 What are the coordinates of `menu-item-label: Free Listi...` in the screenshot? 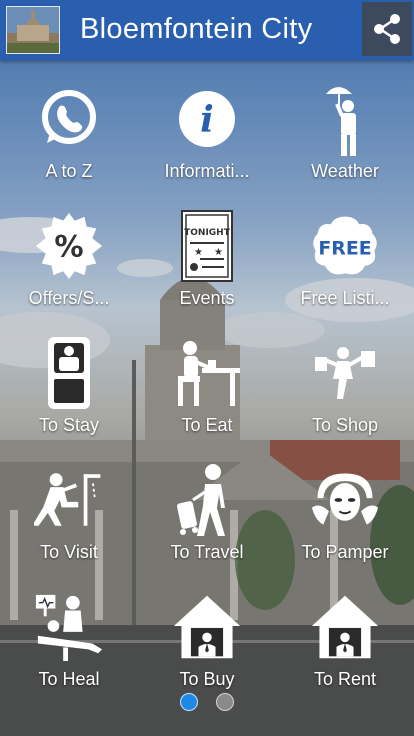 It's located at (345, 298).